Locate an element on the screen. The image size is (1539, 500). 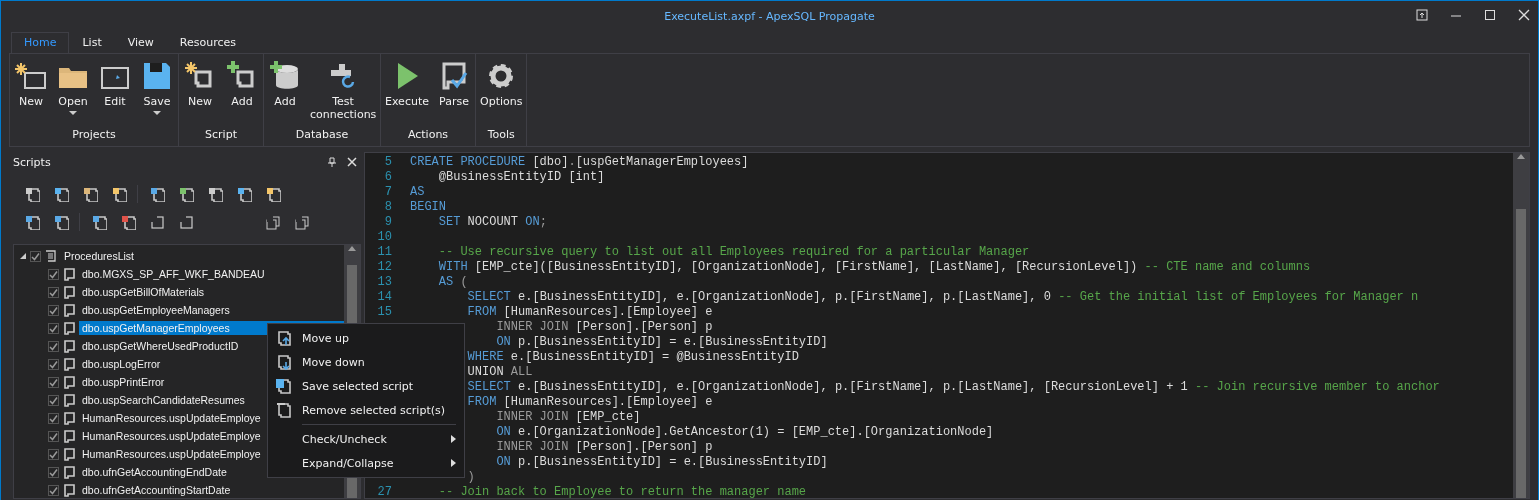
panel-title: Scripts is located at coordinates (32, 162).